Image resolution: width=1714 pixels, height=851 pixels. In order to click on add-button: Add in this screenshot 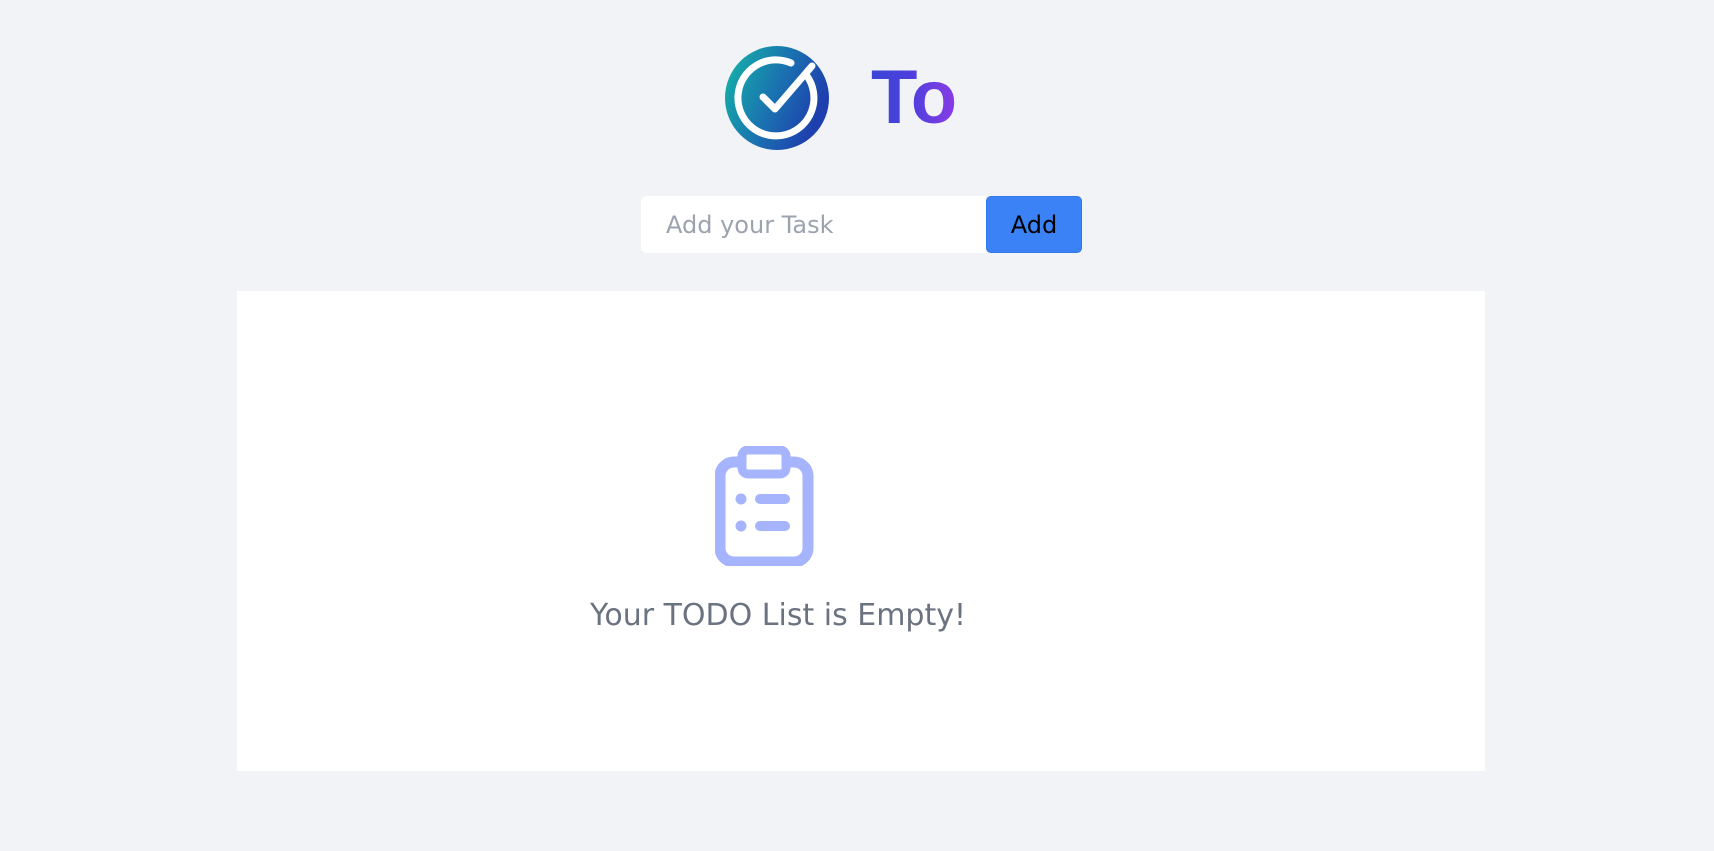, I will do `click(1034, 224)`.